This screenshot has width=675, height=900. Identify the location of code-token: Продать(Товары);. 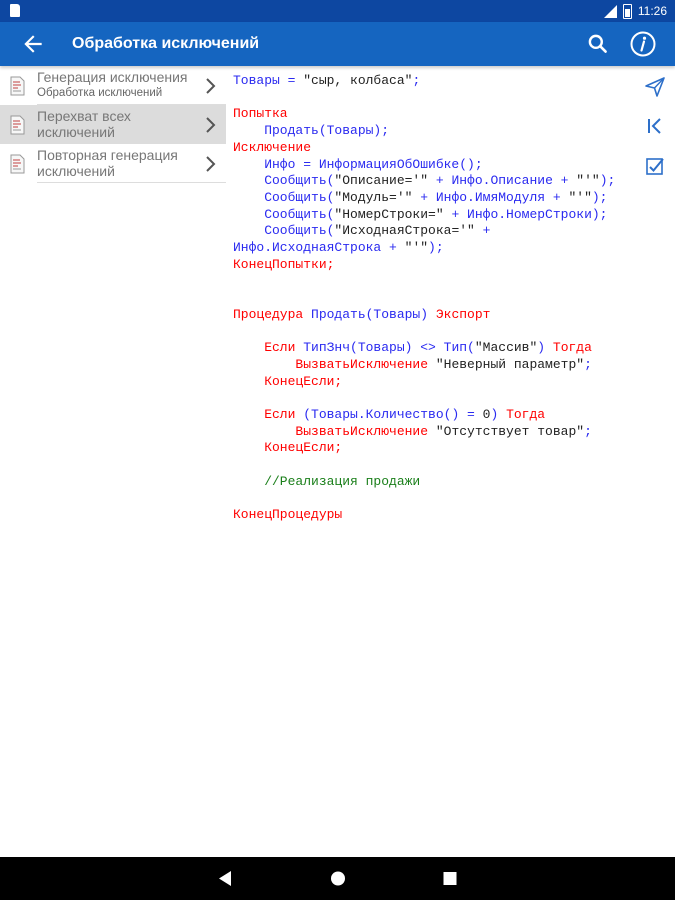
(311, 131).